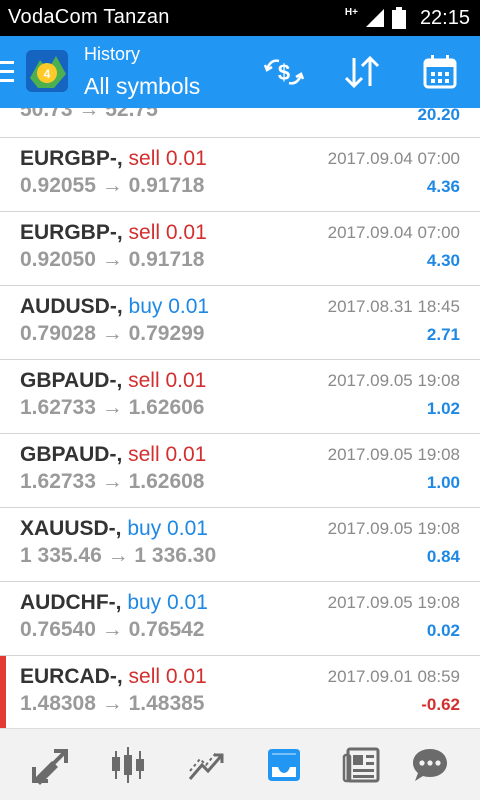 The width and height of the screenshot is (480, 800). I want to click on chart-icon, so click(128, 765).